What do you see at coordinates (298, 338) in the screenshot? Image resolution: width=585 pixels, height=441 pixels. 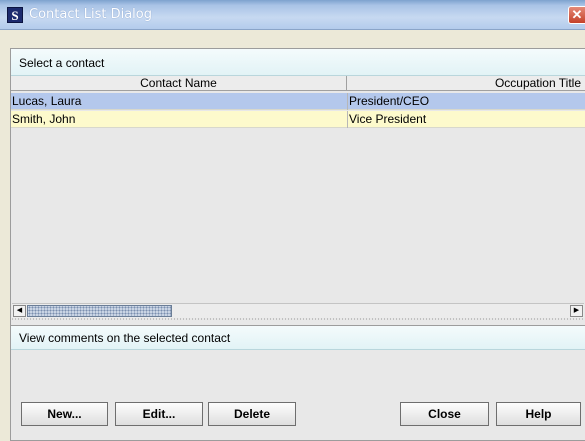 I see `comments-panel-header: View comments on the selected contact` at bounding box center [298, 338].